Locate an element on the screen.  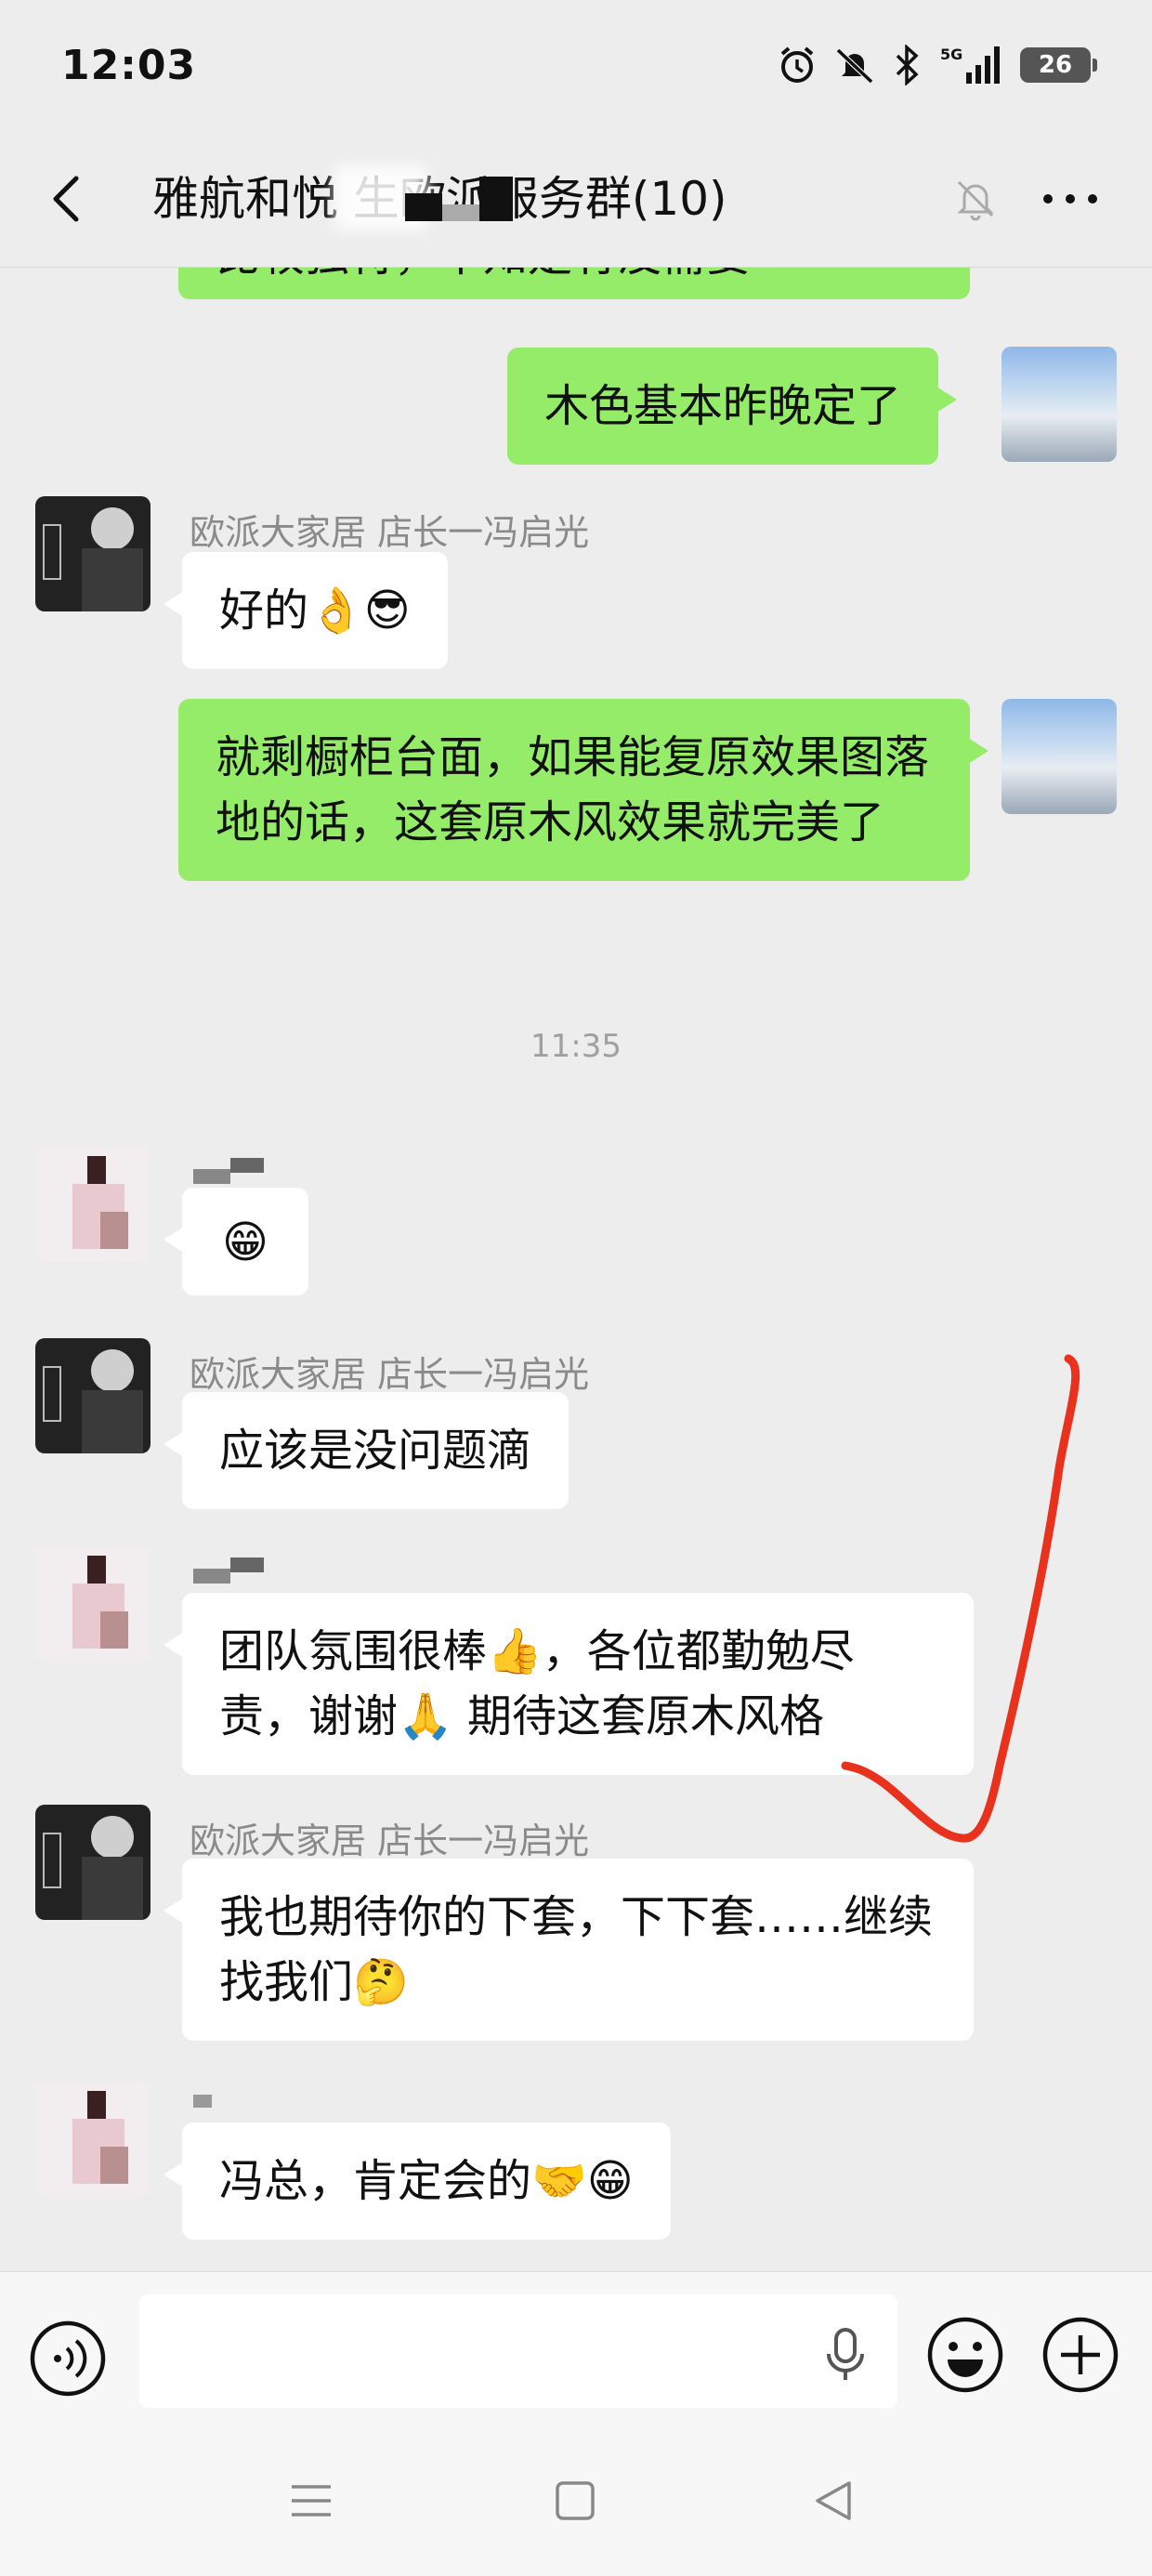
time-divider: 11:35 is located at coordinates (576, 1046).